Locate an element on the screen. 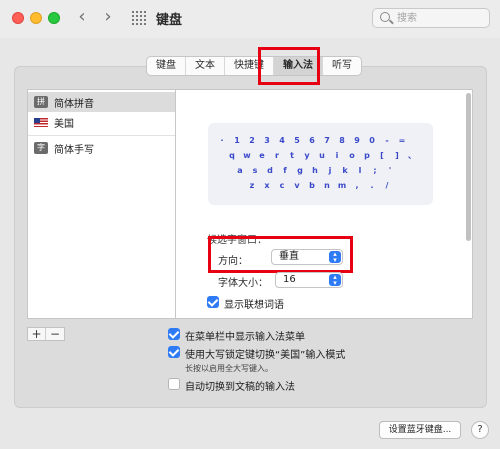  keyboard-key: a is located at coordinates (240, 170).